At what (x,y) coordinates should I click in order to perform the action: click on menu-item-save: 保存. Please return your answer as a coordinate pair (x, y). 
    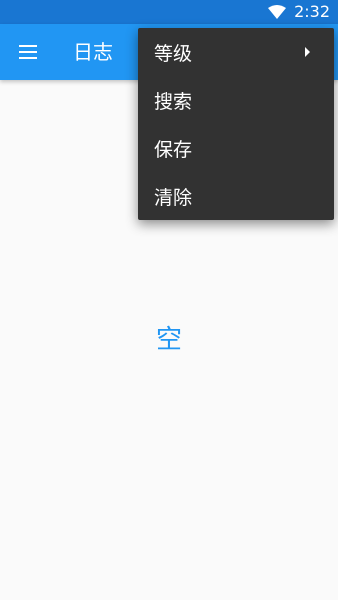
    Looking at the image, I should click on (236, 148).